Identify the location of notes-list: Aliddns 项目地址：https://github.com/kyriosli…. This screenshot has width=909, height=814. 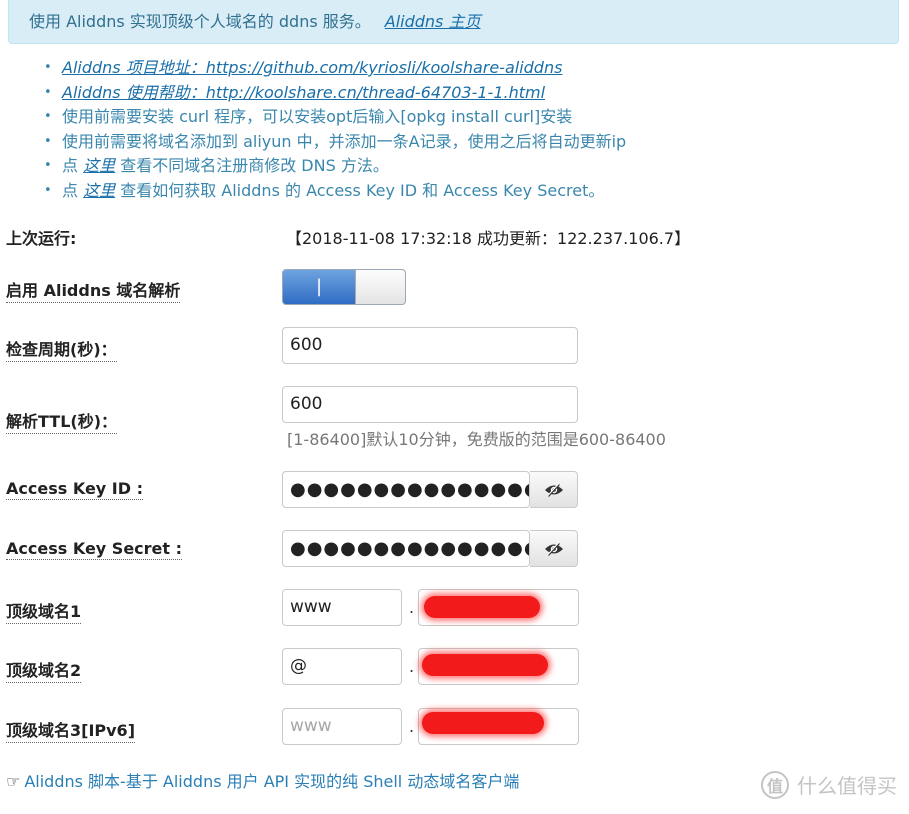
(335, 129).